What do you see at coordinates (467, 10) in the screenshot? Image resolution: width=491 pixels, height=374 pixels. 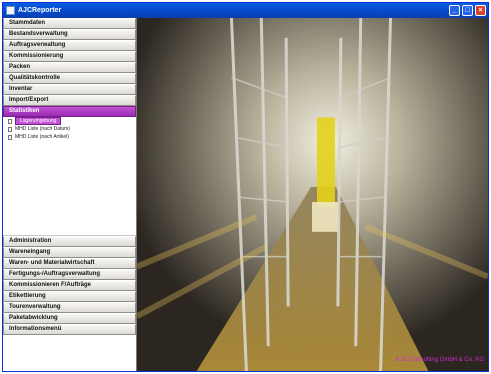 I see `maximize-button: □` at bounding box center [467, 10].